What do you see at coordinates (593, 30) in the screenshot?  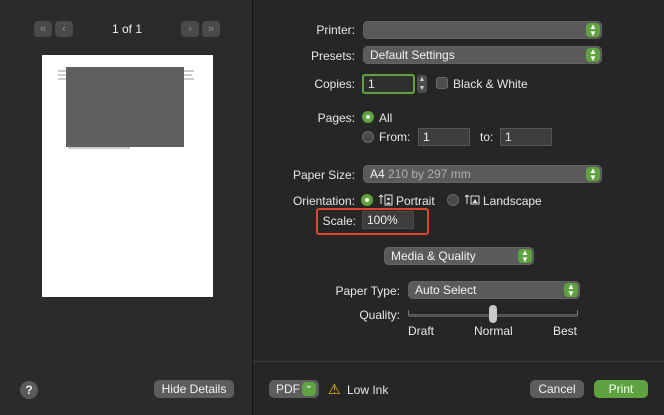 I see `printer-popup-arrows-icon: ▲ ▼` at bounding box center [593, 30].